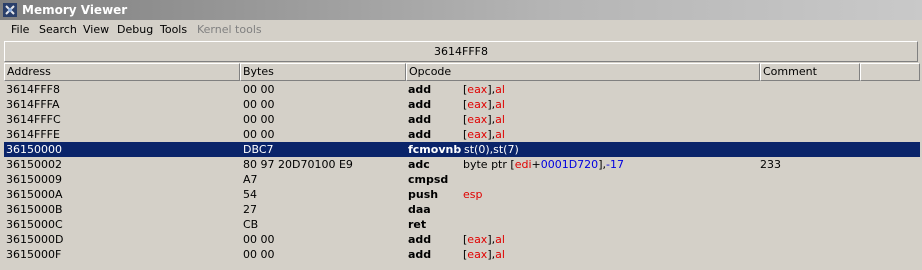 Image resolution: width=922 pixels, height=270 pixels. Describe the element at coordinates (419, 209) in the screenshot. I see `row-opcode: daa` at that location.